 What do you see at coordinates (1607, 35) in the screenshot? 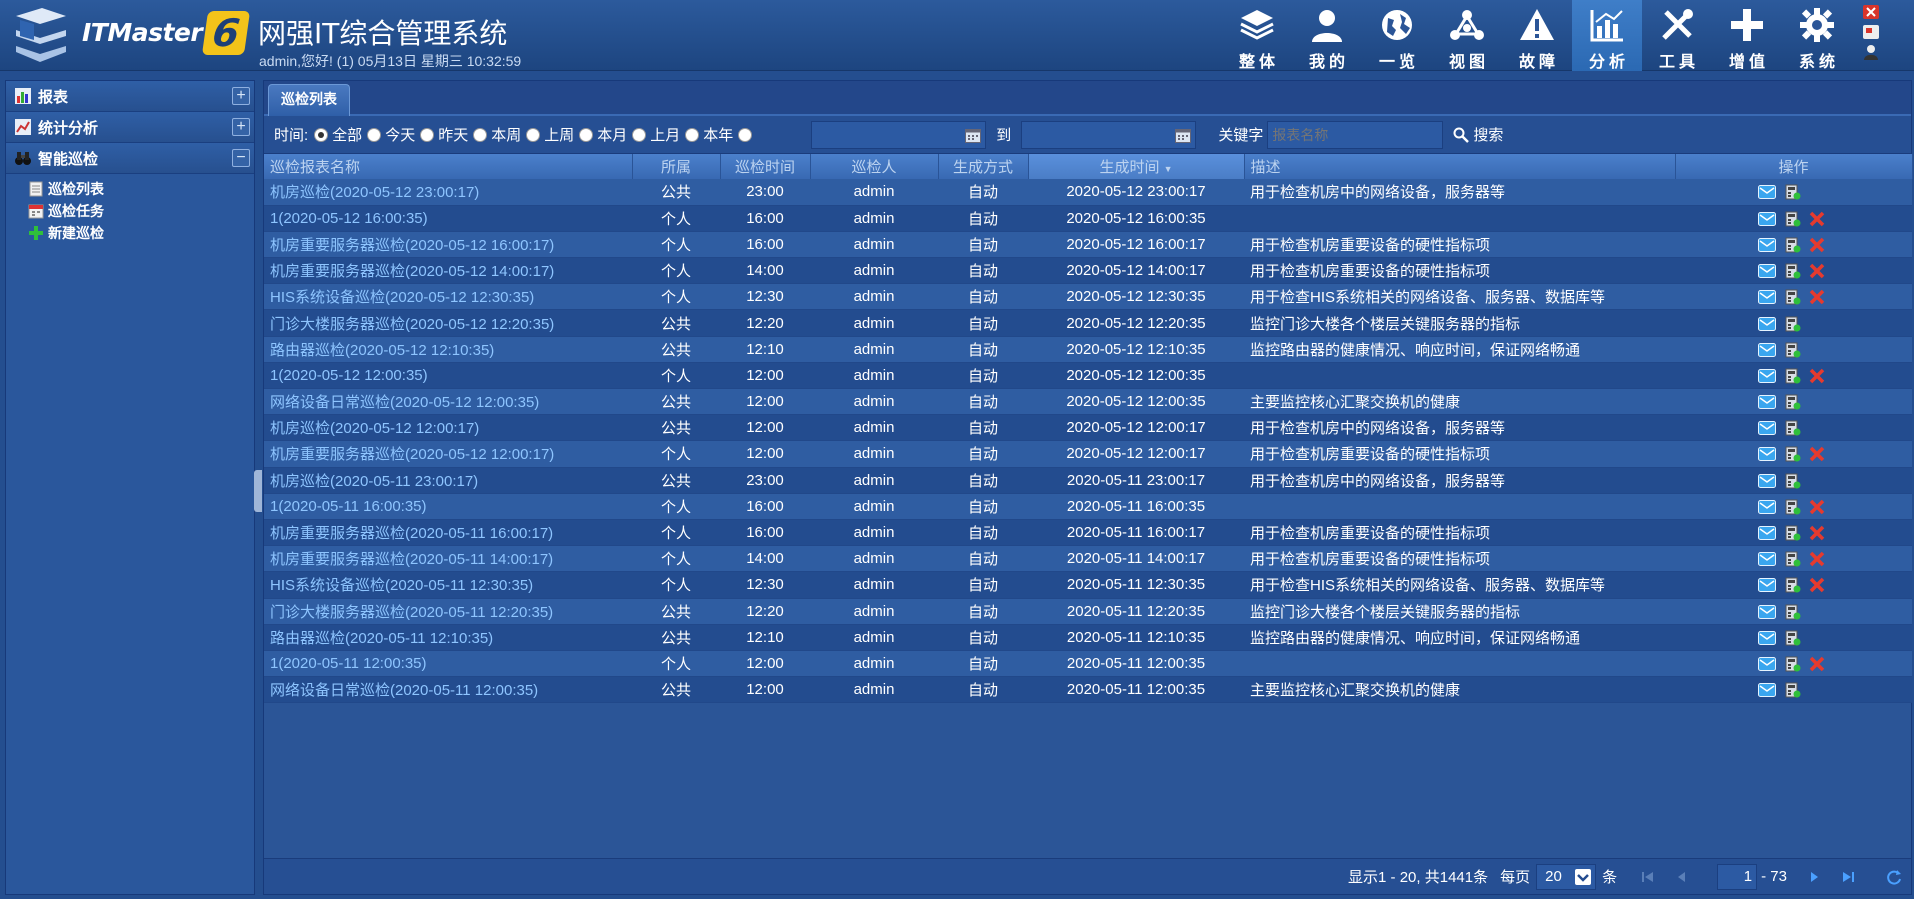
I see `nav-analysis: 分析` at bounding box center [1607, 35].